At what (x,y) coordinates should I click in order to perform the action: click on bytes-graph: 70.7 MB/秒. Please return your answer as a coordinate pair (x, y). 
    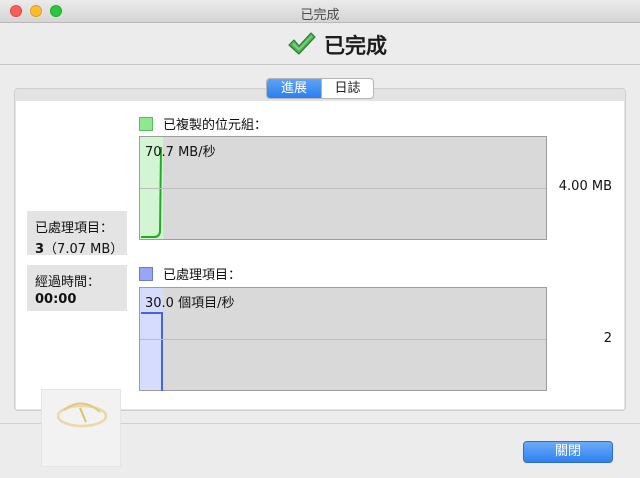
    Looking at the image, I should click on (343, 188).